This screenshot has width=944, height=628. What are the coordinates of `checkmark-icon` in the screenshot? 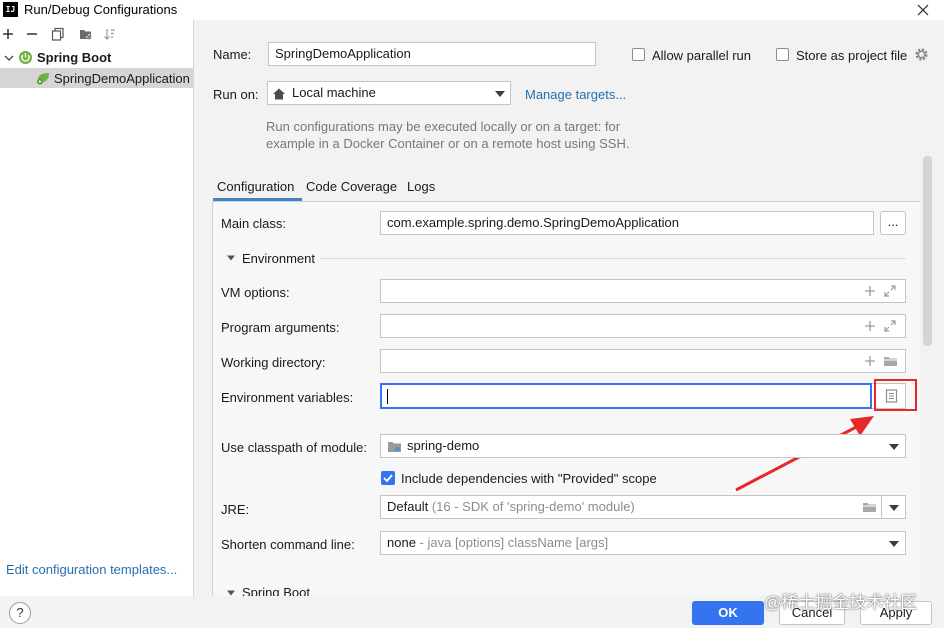 It's located at (388, 478).